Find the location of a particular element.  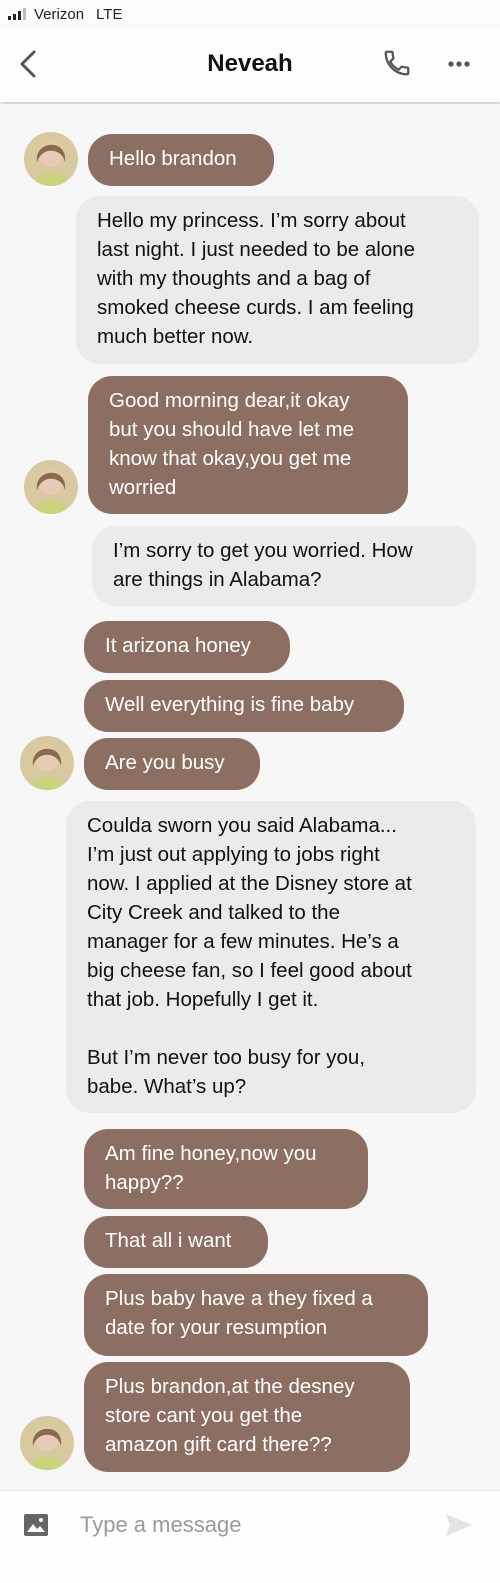

send-icon is located at coordinates (459, 1525).